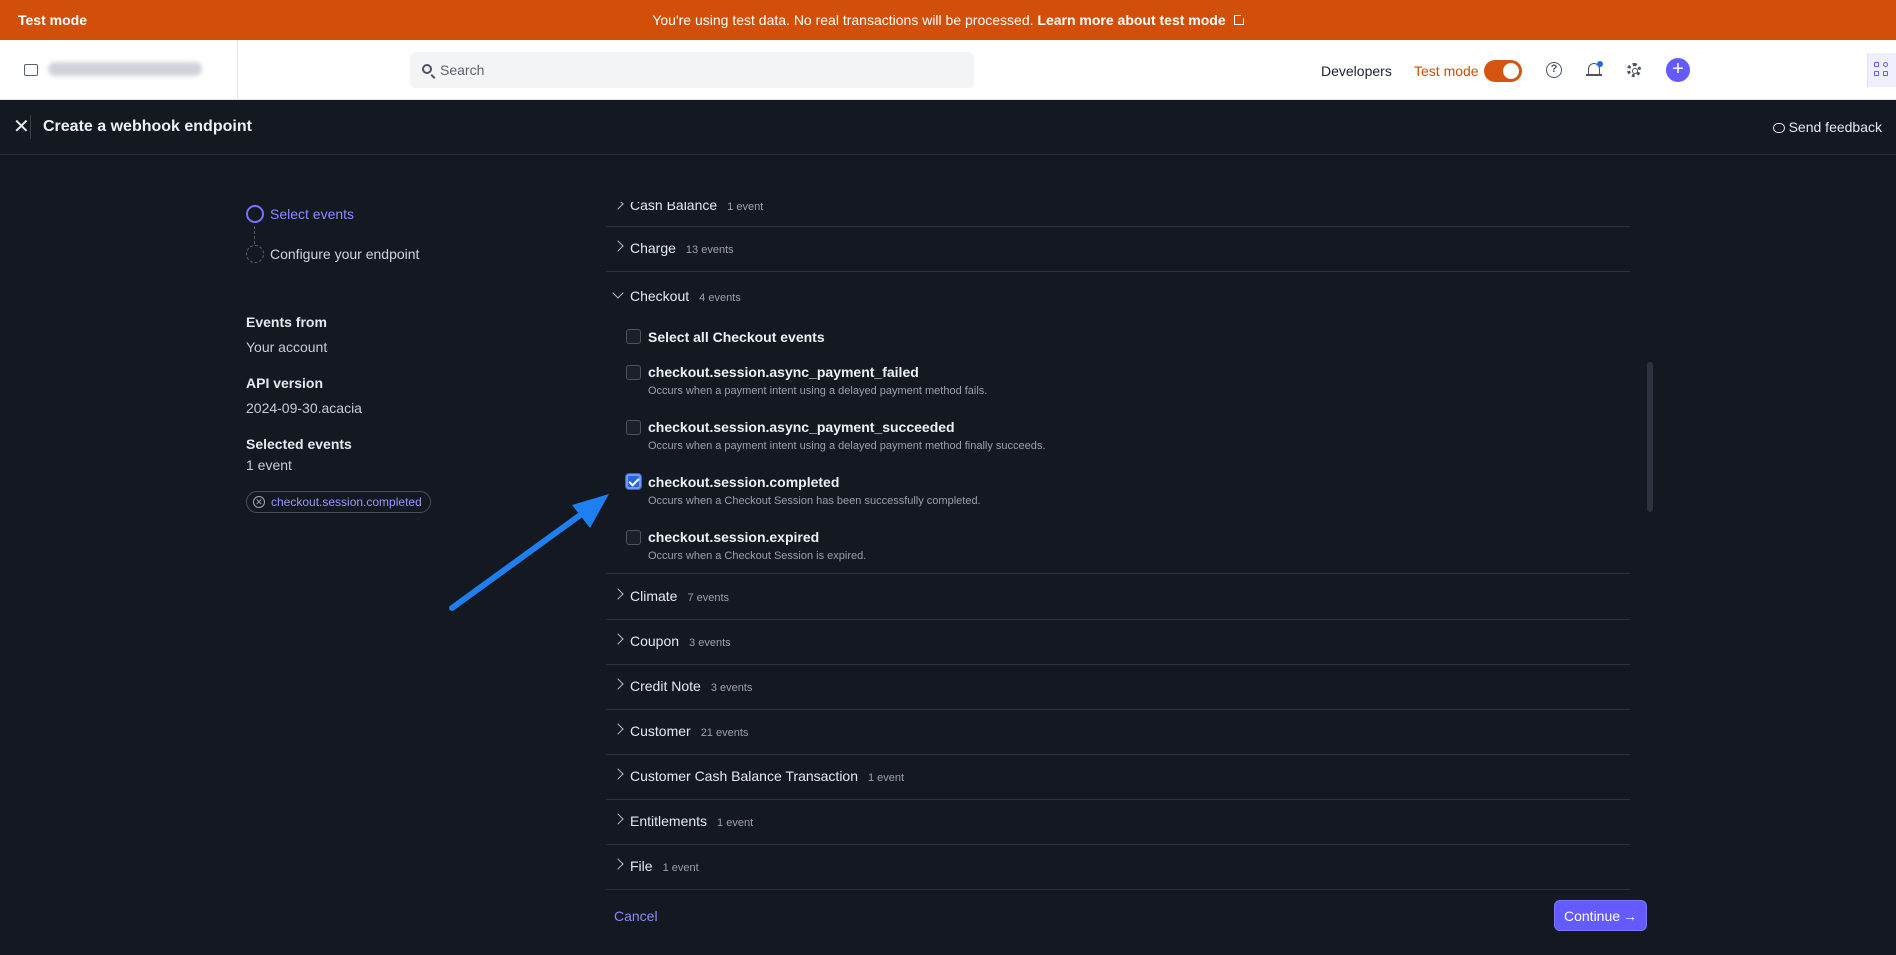 Image resolution: width=1896 pixels, height=955 pixels. I want to click on category-name: Customer Cash Balance Transaction, so click(744, 776).